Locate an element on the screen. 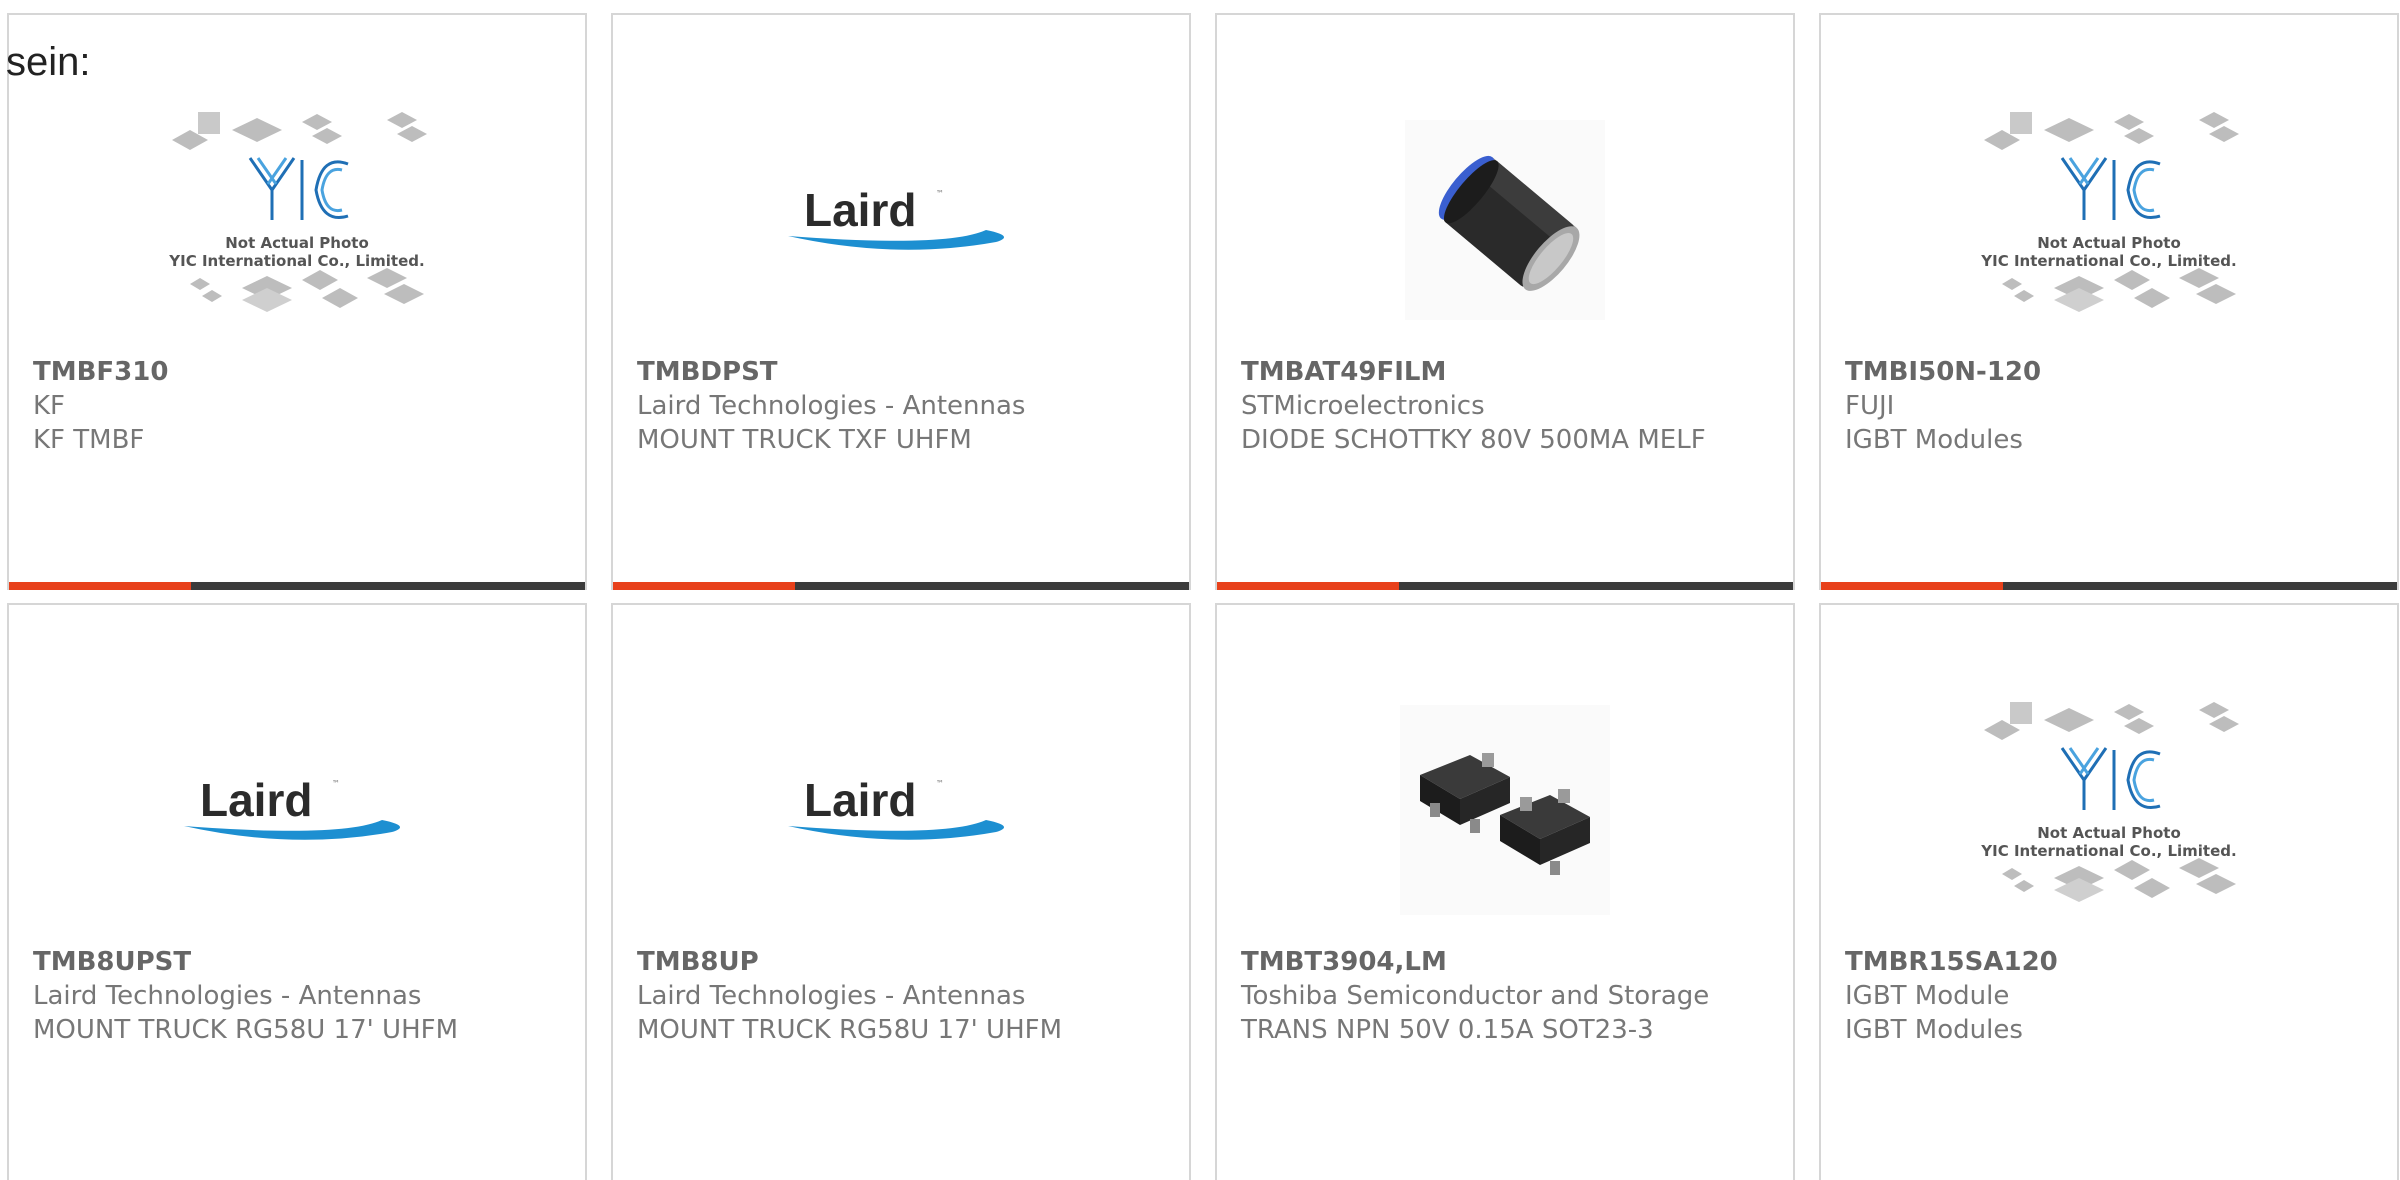  part-number: TMB8UP is located at coordinates (901, 962).